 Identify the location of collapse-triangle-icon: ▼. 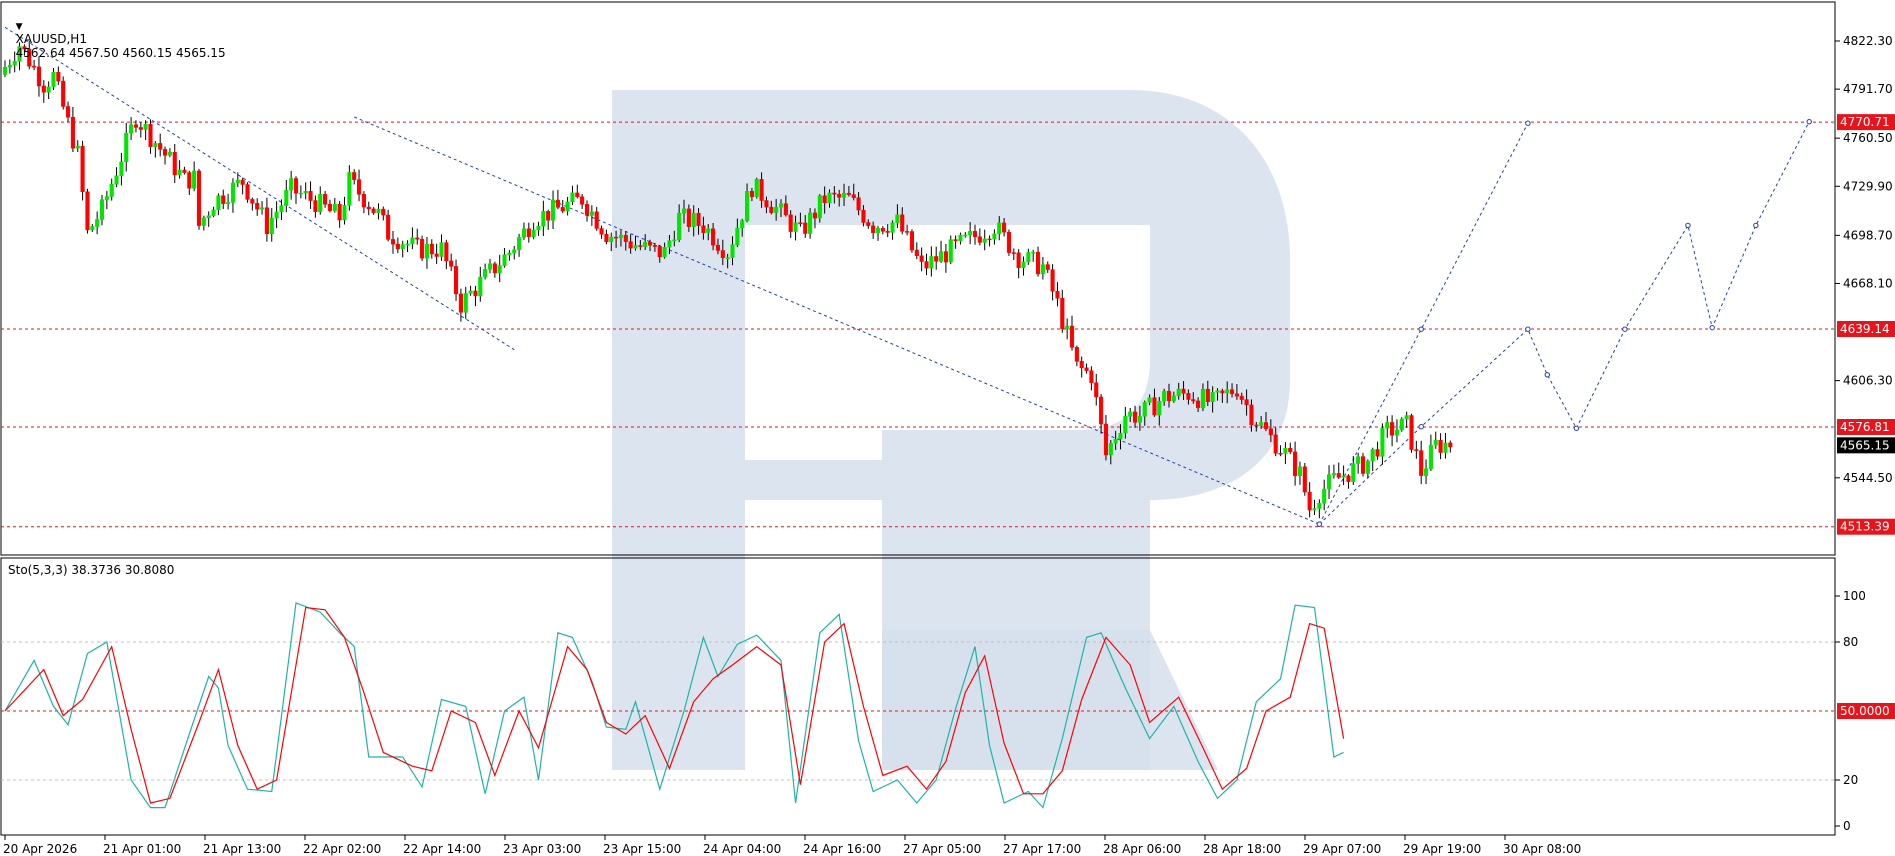
(19, 27).